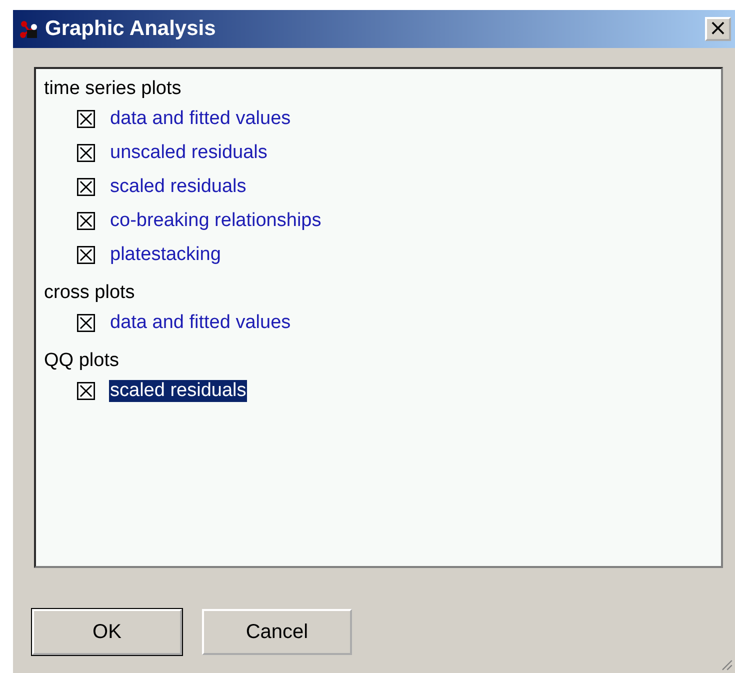  I want to click on ok-button: OK, so click(107, 632).